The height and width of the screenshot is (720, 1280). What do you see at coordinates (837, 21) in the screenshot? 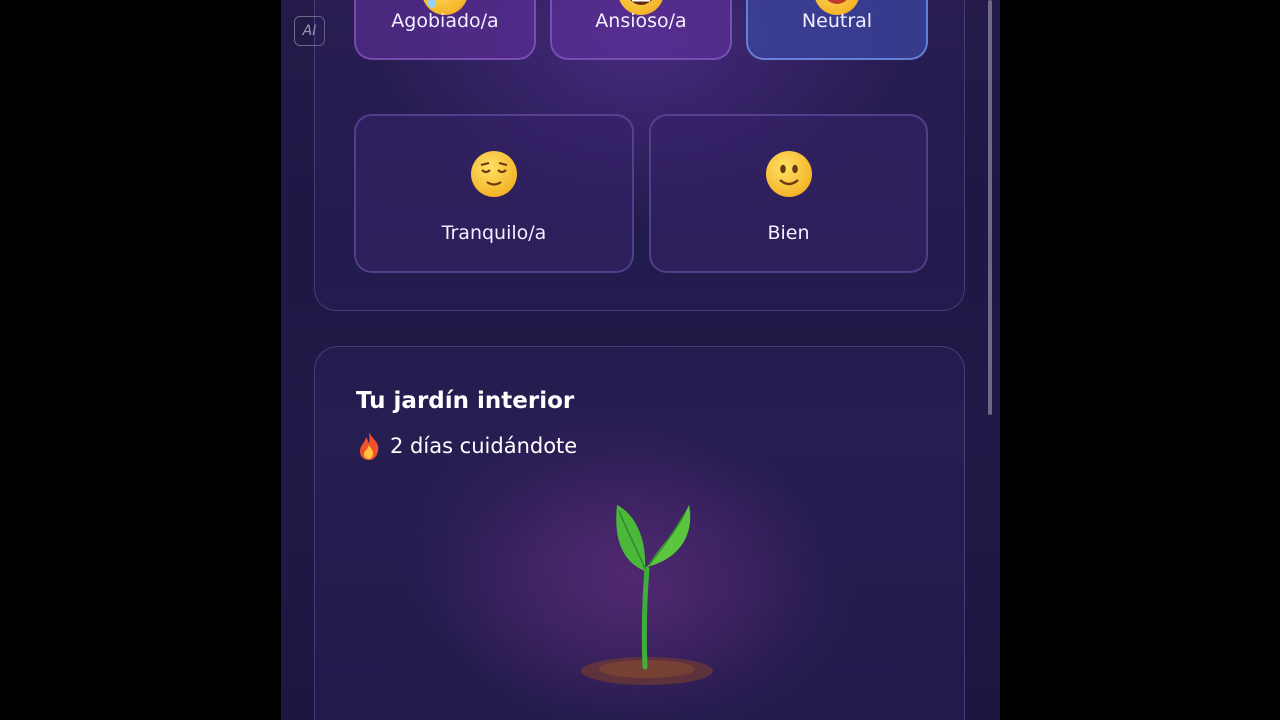
I see `mood-label: Neutral` at bounding box center [837, 21].